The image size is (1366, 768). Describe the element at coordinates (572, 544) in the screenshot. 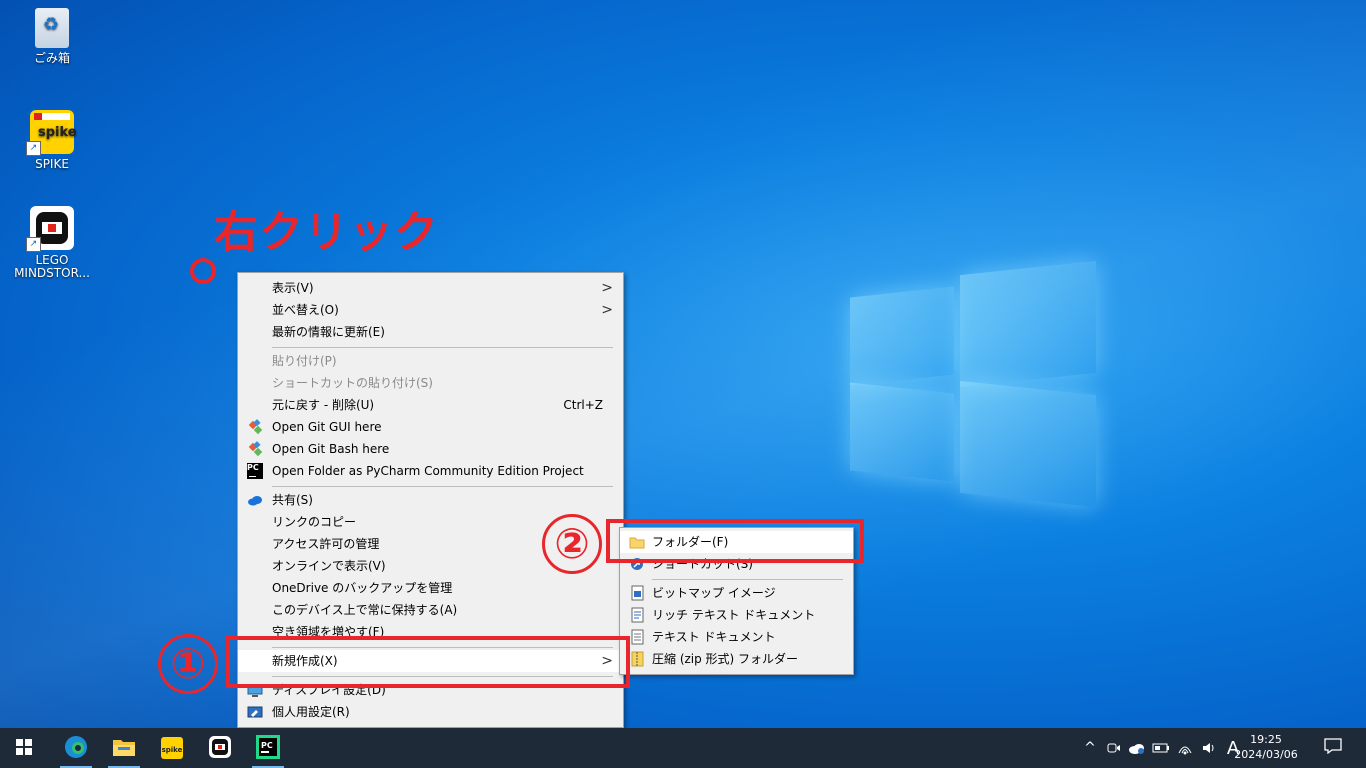

I see `annotation-step-2: ②` at that location.